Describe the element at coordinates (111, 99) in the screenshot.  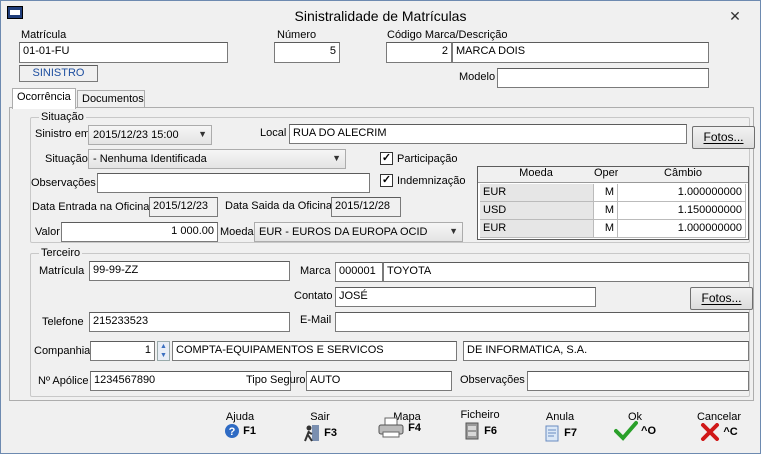
I see `tab-documentos: Documentos` at that location.